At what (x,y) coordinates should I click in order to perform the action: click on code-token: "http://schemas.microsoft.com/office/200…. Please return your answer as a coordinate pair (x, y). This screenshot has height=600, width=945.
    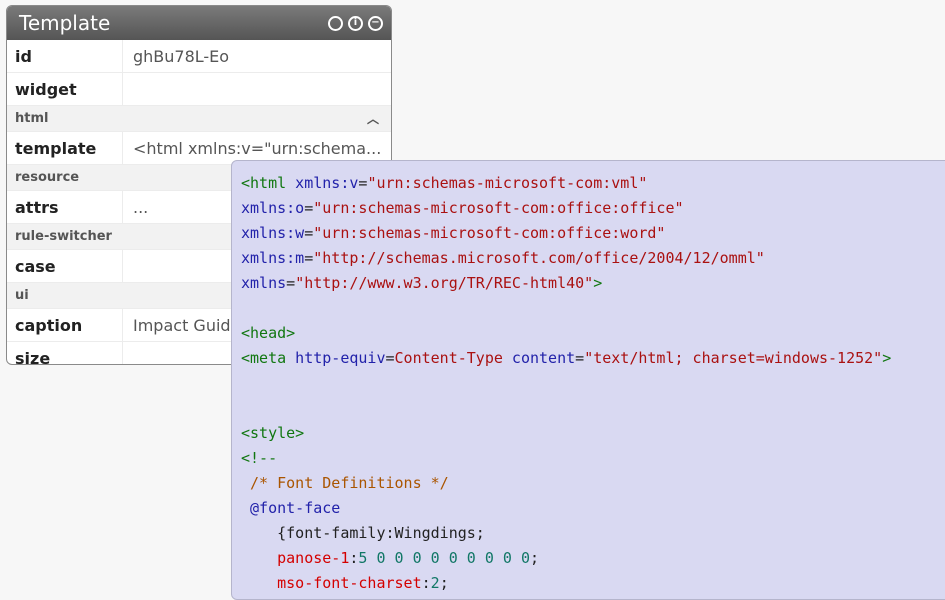
    Looking at the image, I should click on (539, 258).